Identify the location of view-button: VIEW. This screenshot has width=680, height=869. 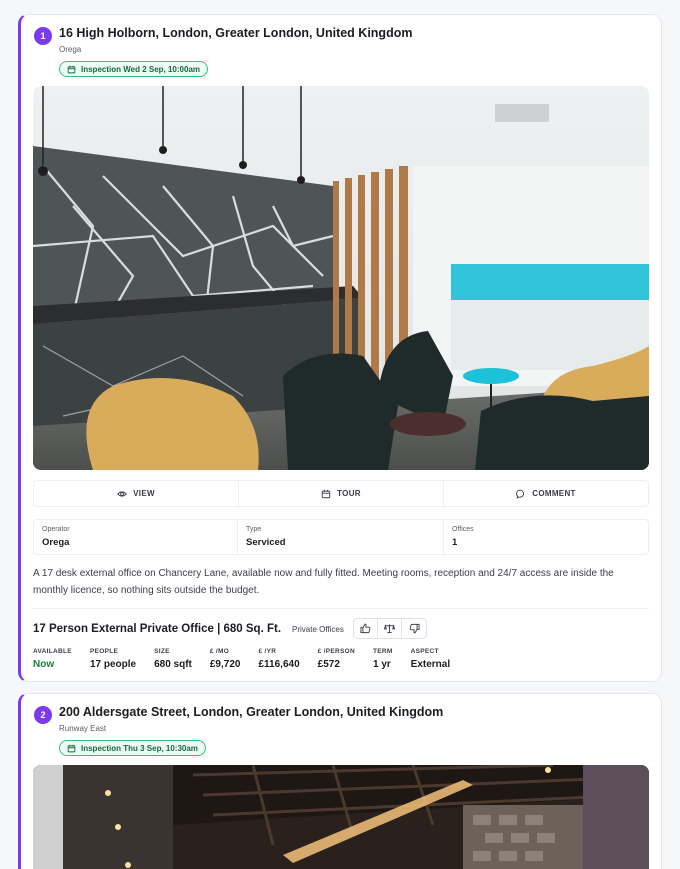
(136, 493).